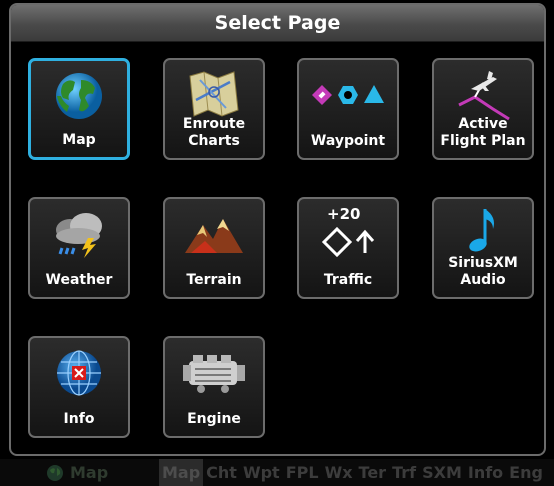 Image resolution: width=554 pixels, height=486 pixels. What do you see at coordinates (79, 140) in the screenshot?
I see `tile-label: Map` at bounding box center [79, 140].